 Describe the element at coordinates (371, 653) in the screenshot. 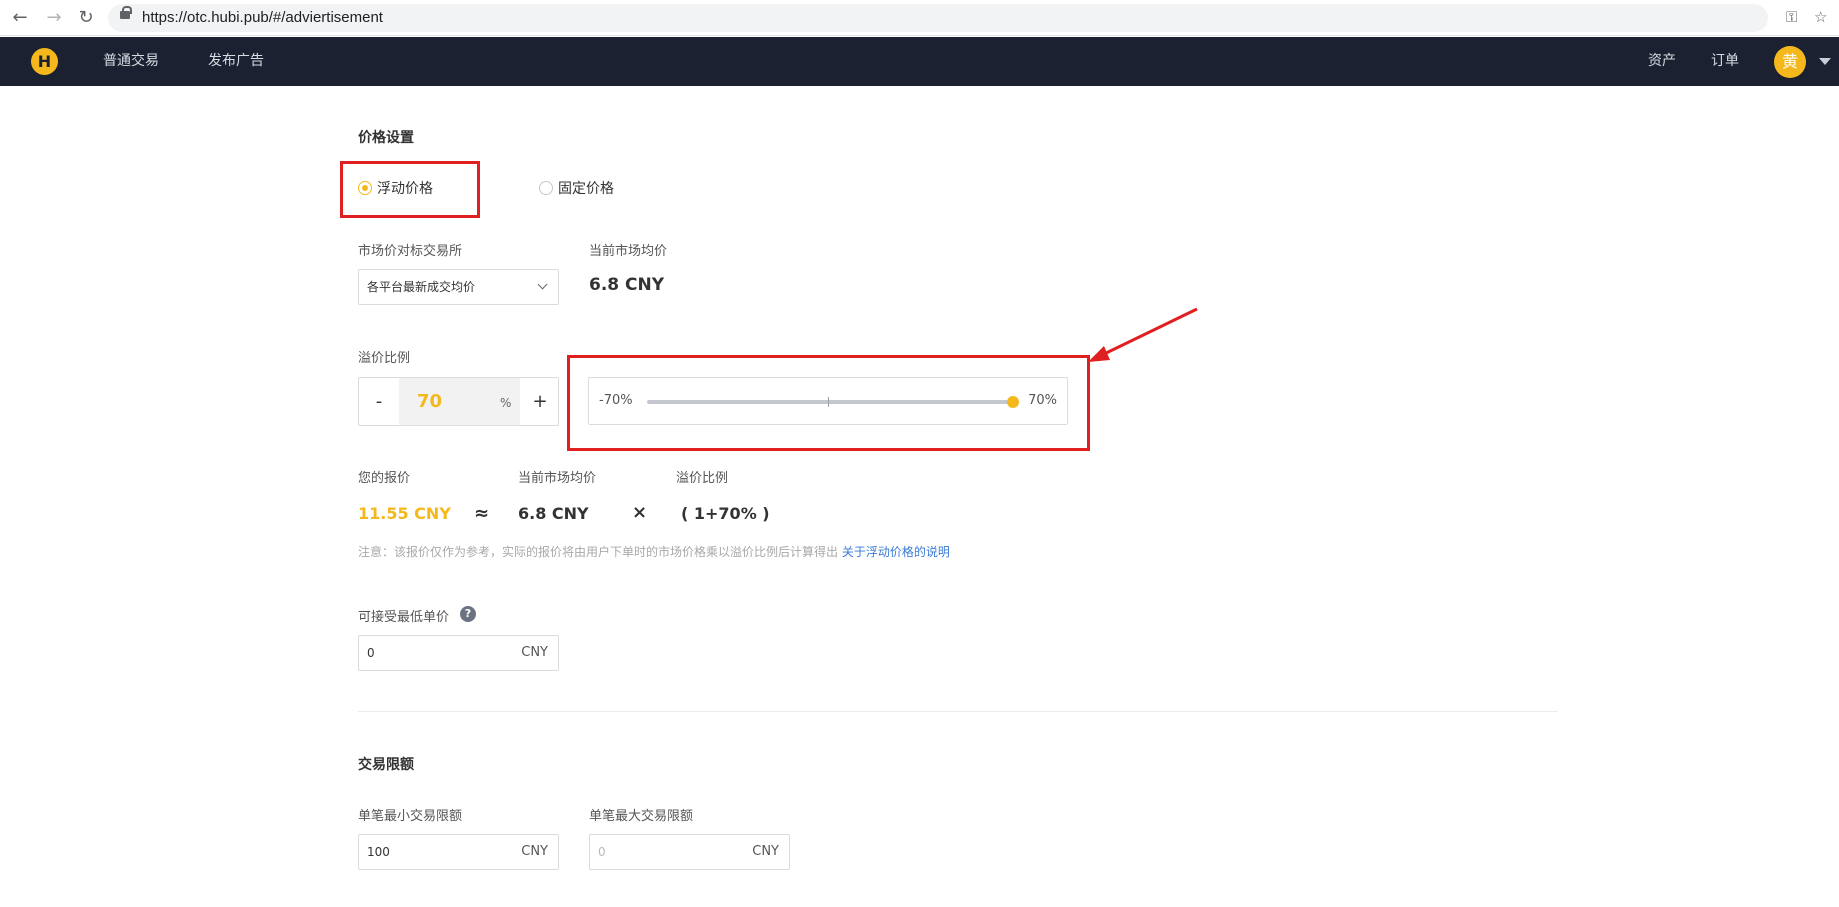

I see `min-price-value: 0` at that location.